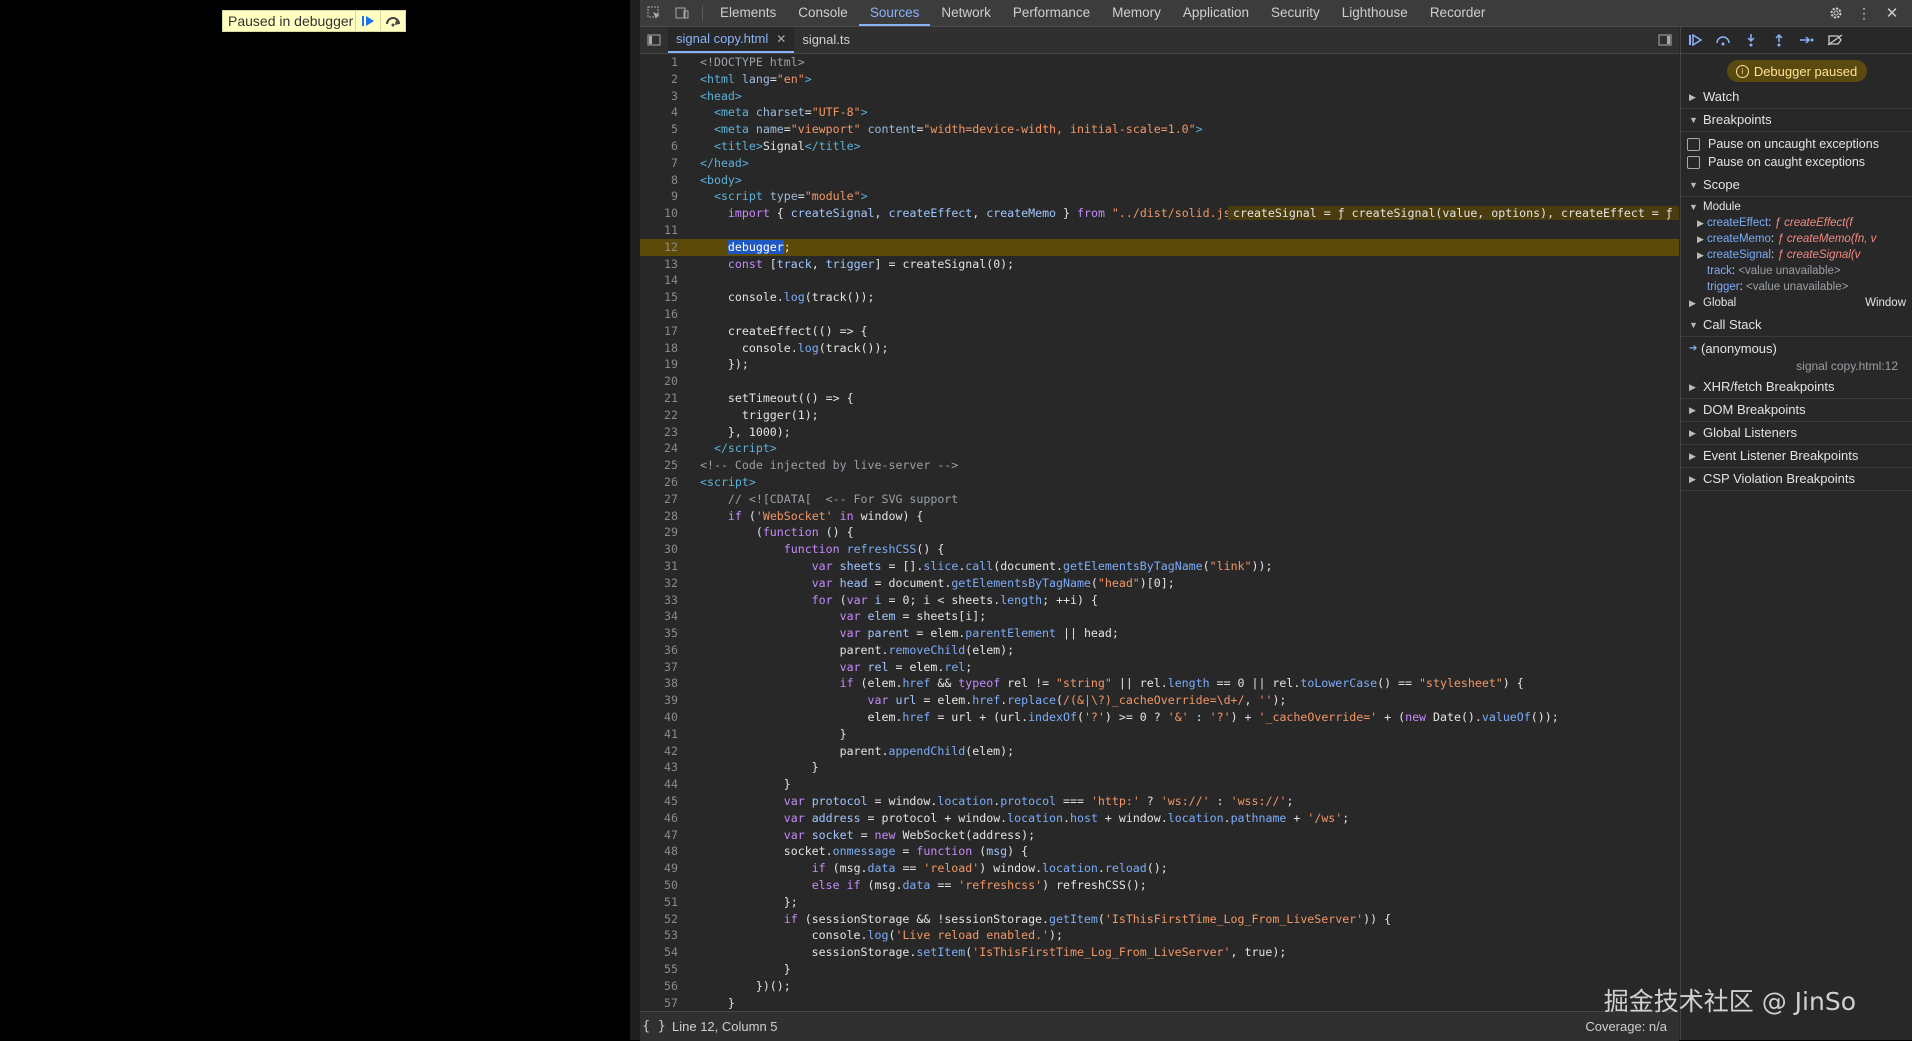 The image size is (1912, 1041). I want to click on deactivate-breakpoints-icon, so click(1835, 40).